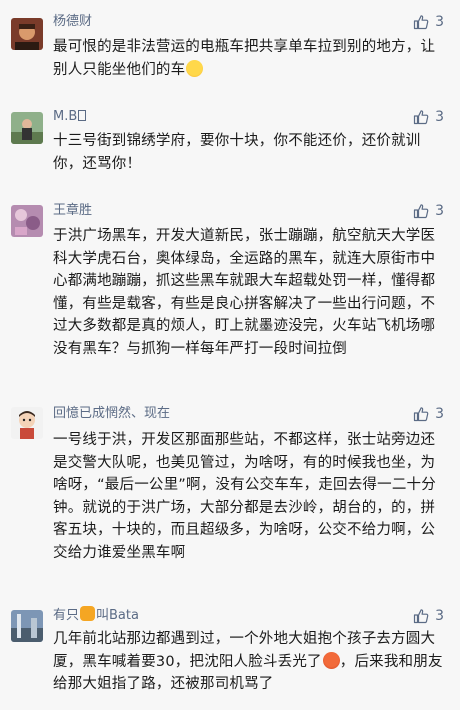  I want to click on username: 有只 叫Bata, so click(96, 616).